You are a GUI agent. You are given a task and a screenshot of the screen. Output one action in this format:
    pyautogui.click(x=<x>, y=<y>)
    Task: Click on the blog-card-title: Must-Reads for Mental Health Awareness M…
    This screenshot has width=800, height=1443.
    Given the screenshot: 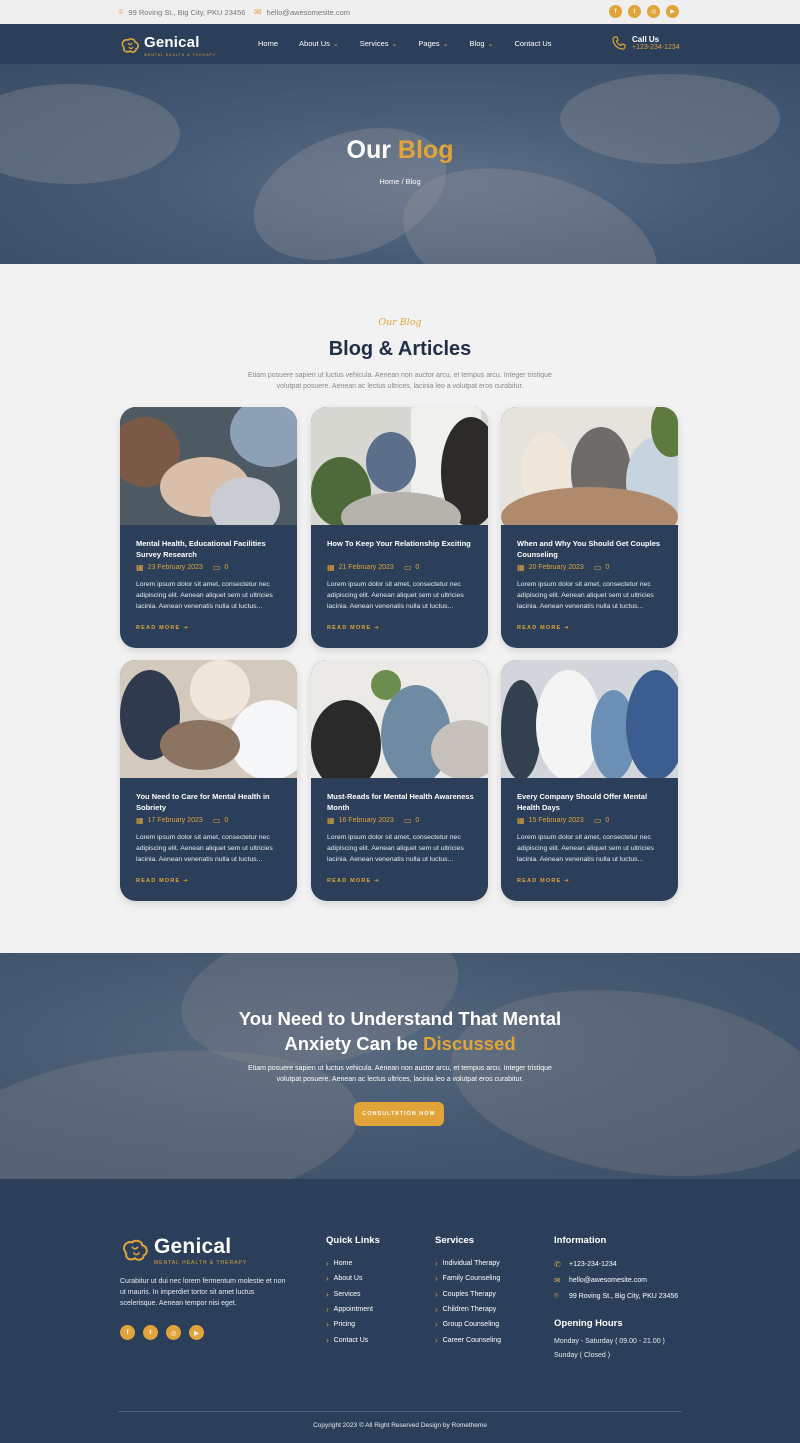 What is the action you would take?
    pyautogui.click(x=402, y=802)
    